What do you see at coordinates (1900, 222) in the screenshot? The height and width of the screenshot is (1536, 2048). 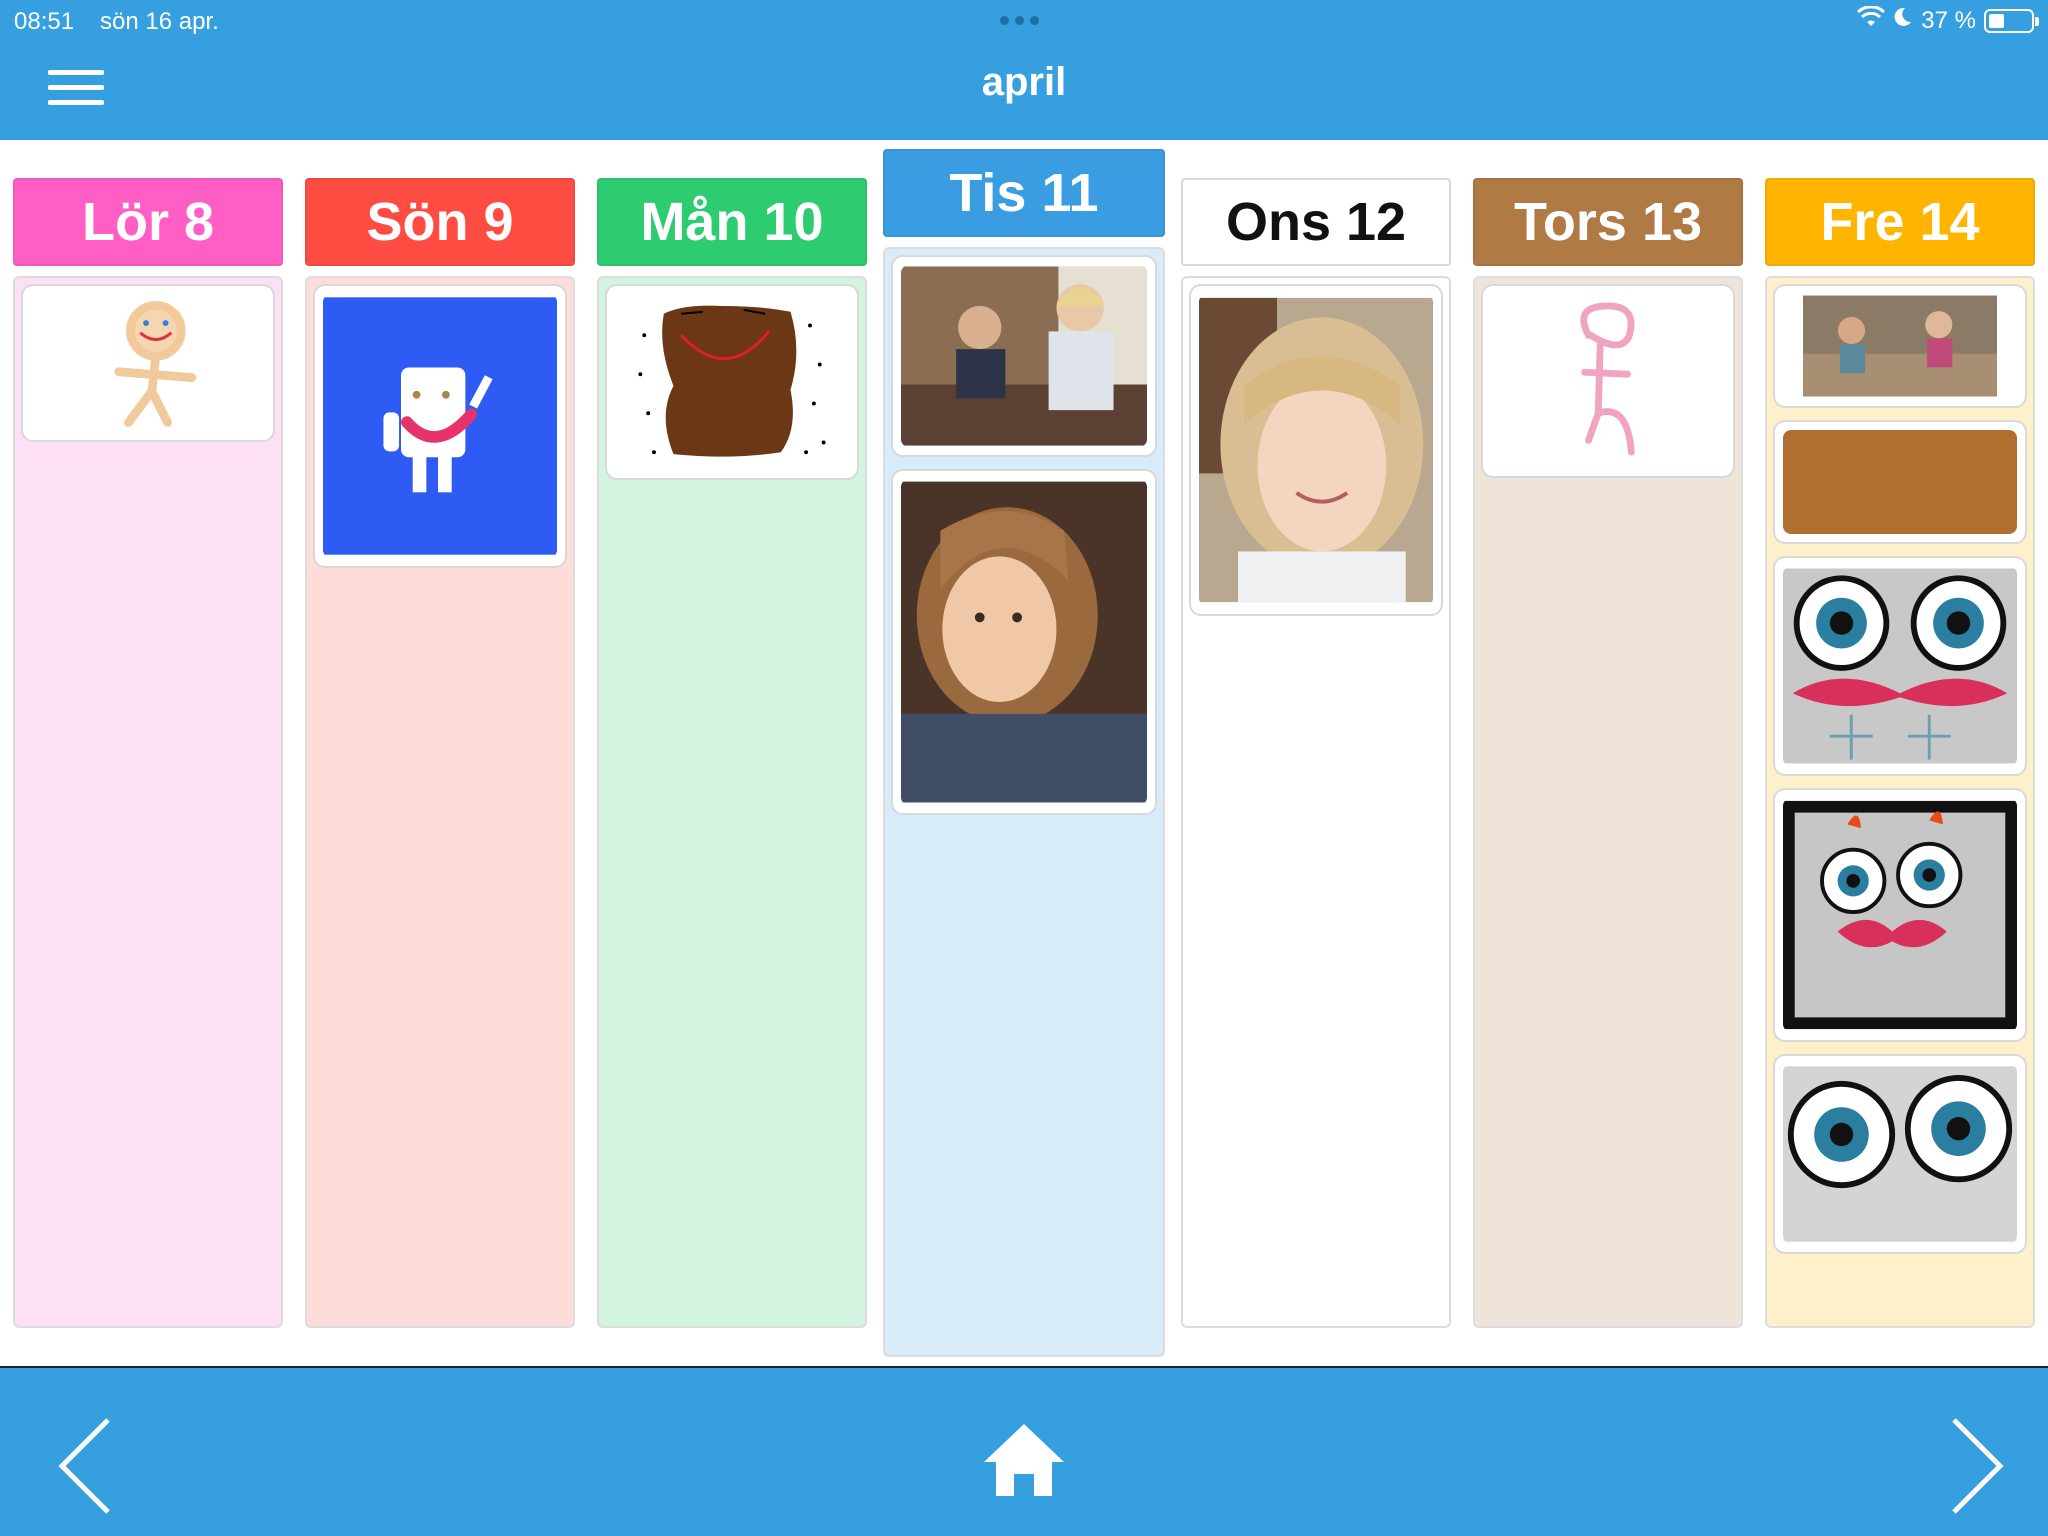 I see `day-header: Fre 14` at bounding box center [1900, 222].